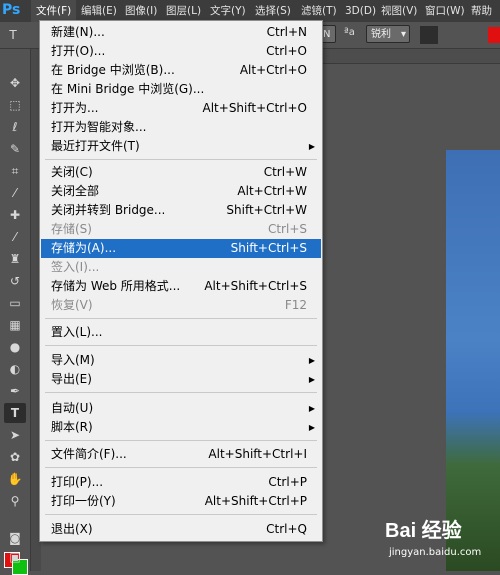  I want to click on menu-3d: 3D(D), so click(360, 11).